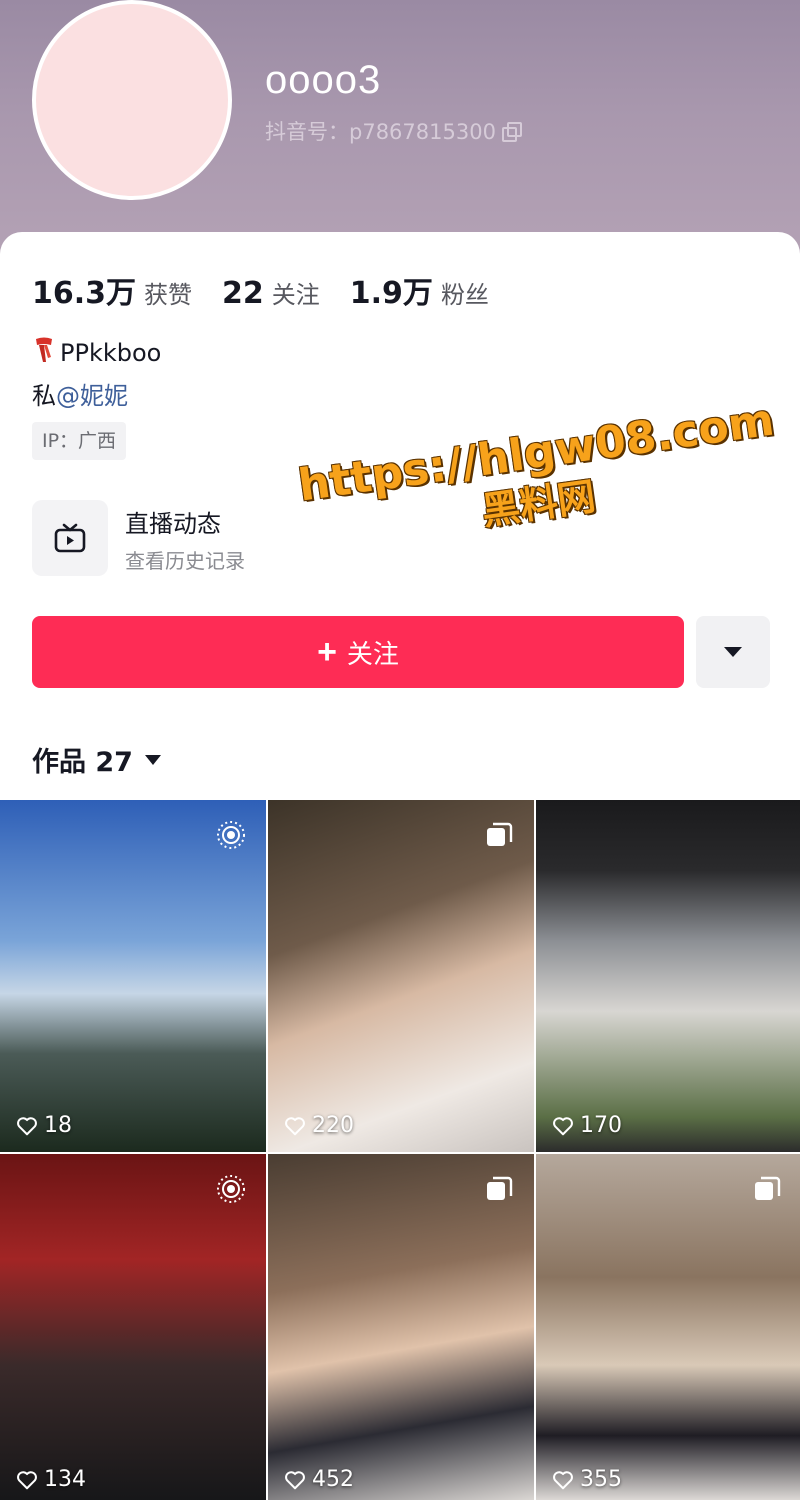 The height and width of the screenshot is (1500, 800). Describe the element at coordinates (323, 80) in the screenshot. I see `profile-nickname: oooo3` at that location.